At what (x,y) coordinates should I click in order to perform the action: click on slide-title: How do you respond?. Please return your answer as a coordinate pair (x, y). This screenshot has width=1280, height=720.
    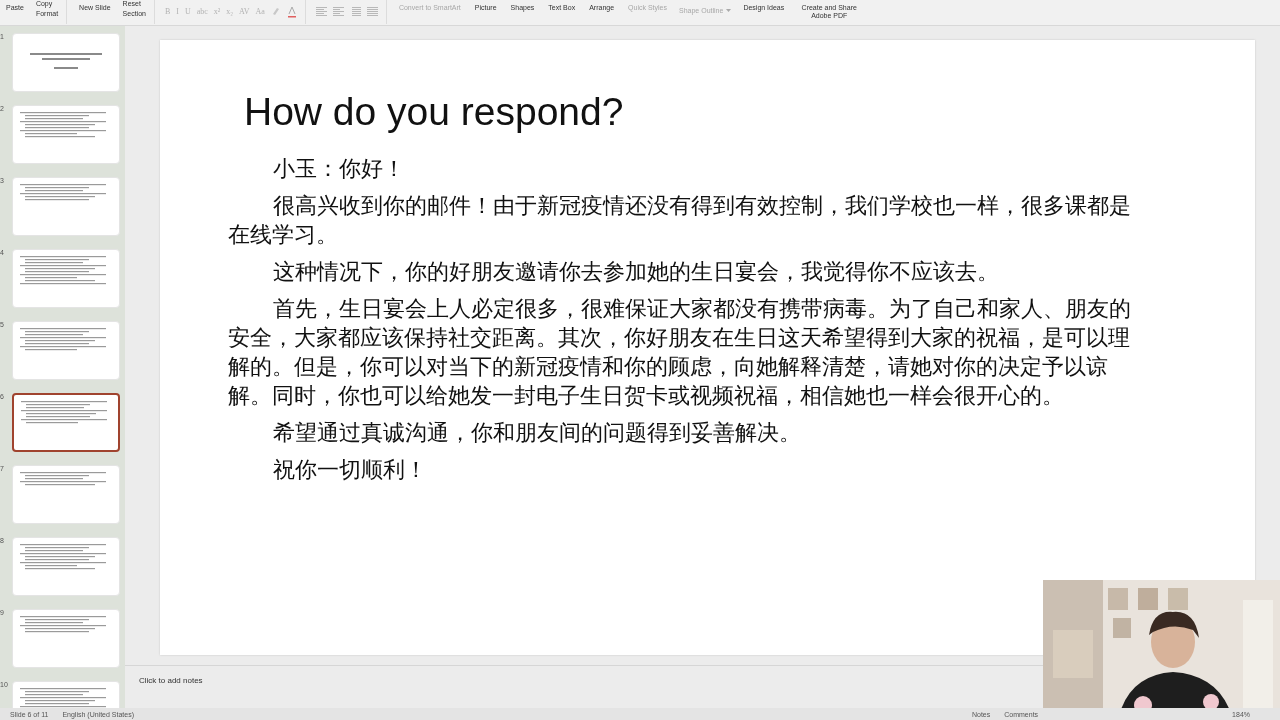
    Looking at the image, I should click on (434, 112).